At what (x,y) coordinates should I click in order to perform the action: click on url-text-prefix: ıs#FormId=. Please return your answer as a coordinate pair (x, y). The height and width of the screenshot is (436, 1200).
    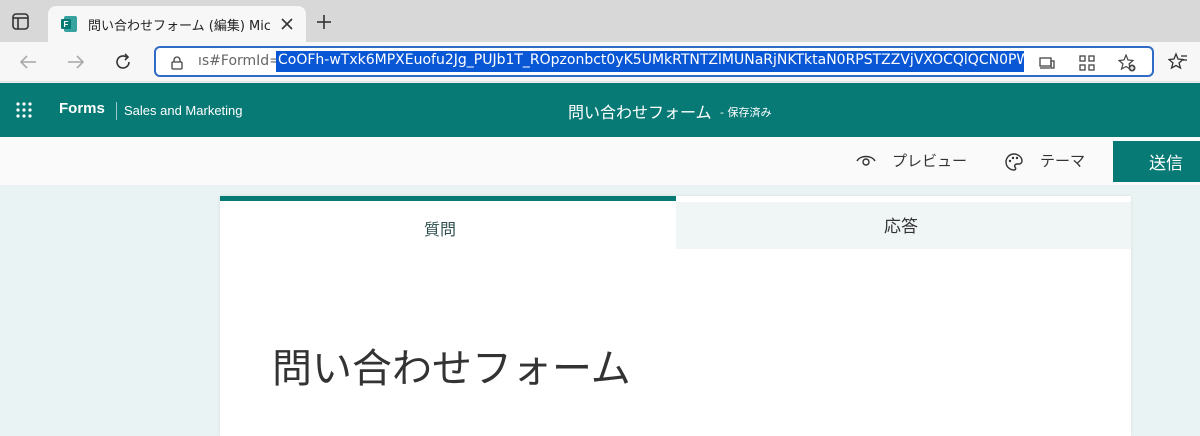
    Looking at the image, I should click on (239, 61).